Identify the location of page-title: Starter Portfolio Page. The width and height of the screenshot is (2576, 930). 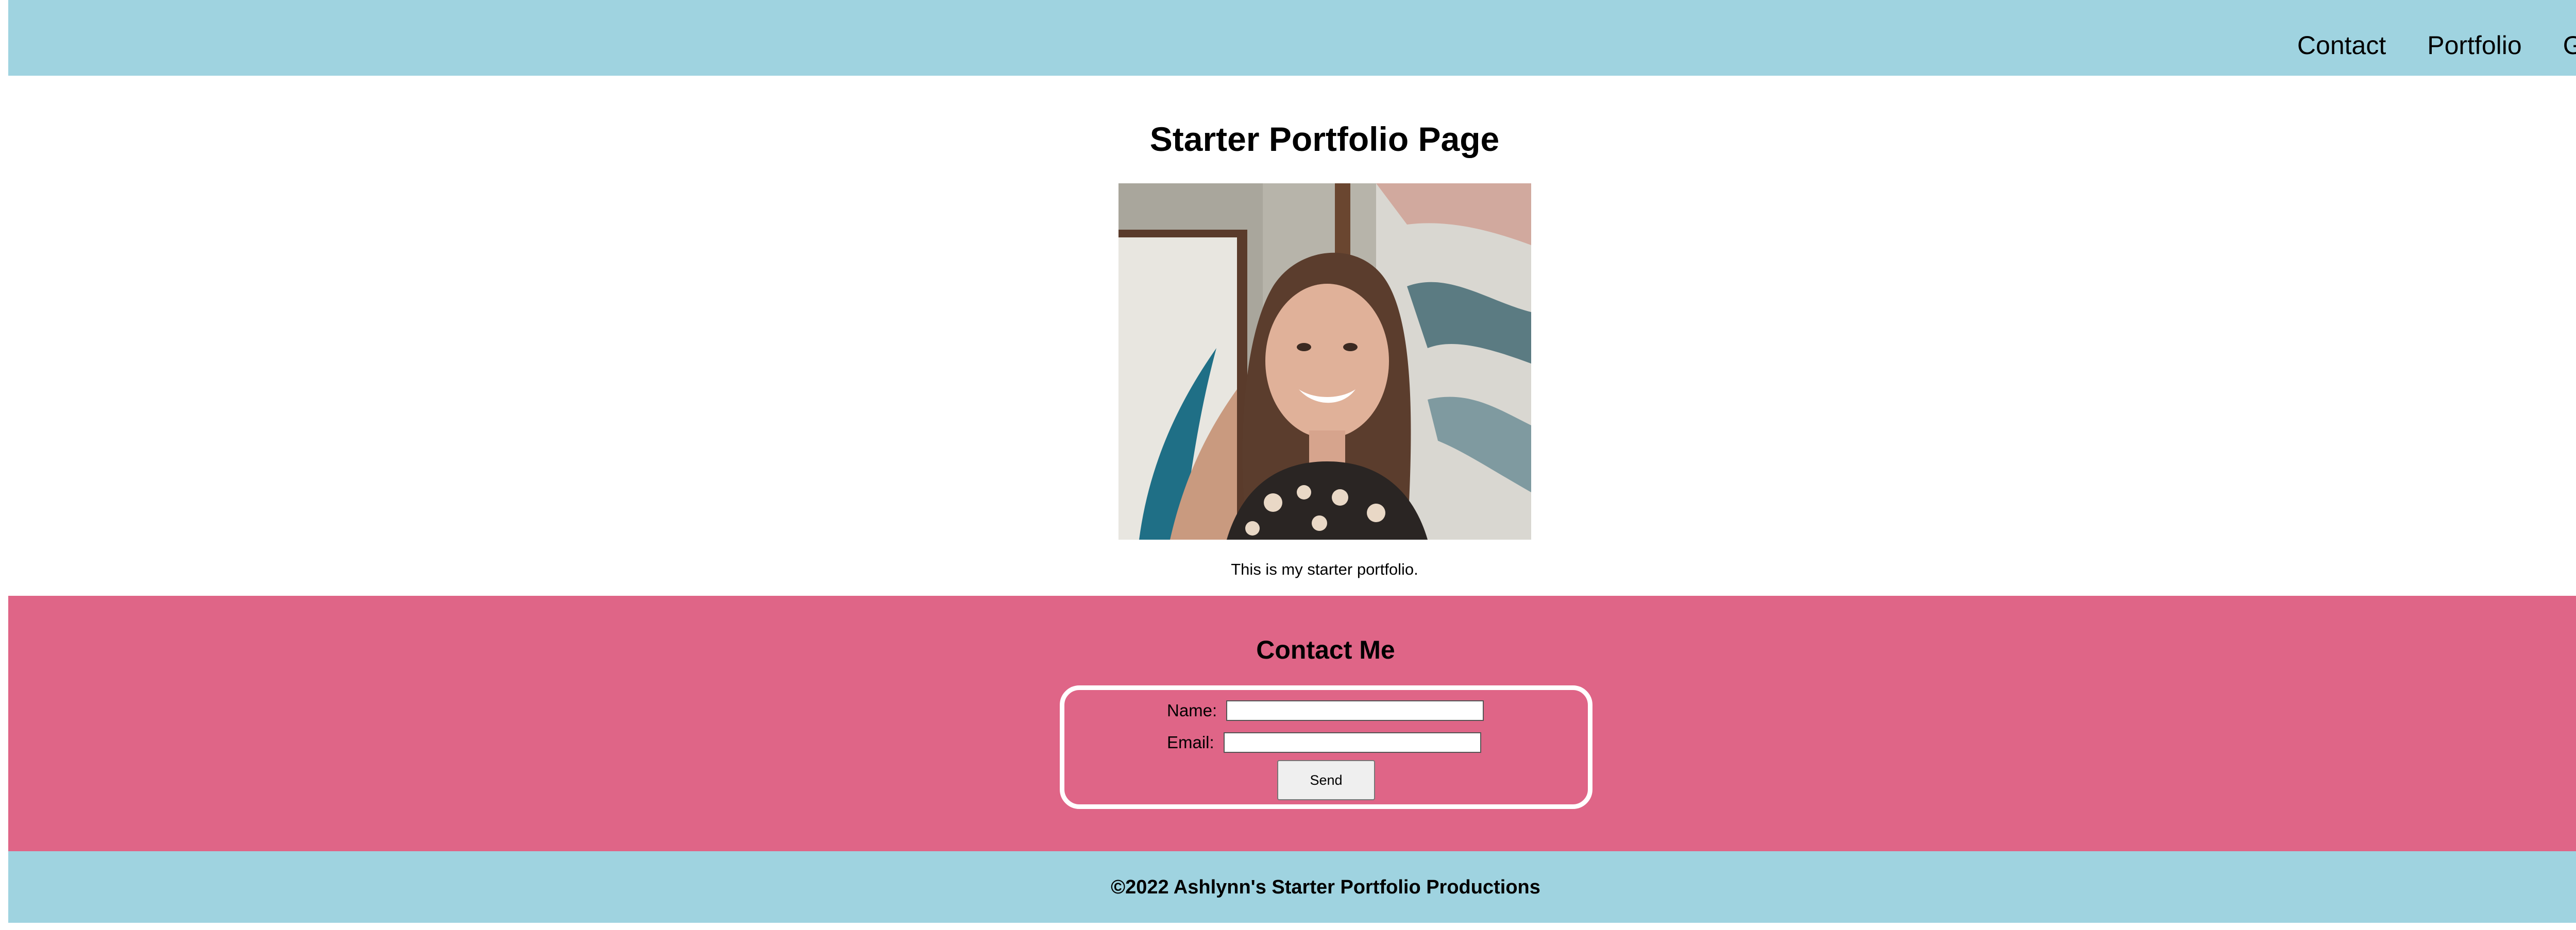
(1324, 139).